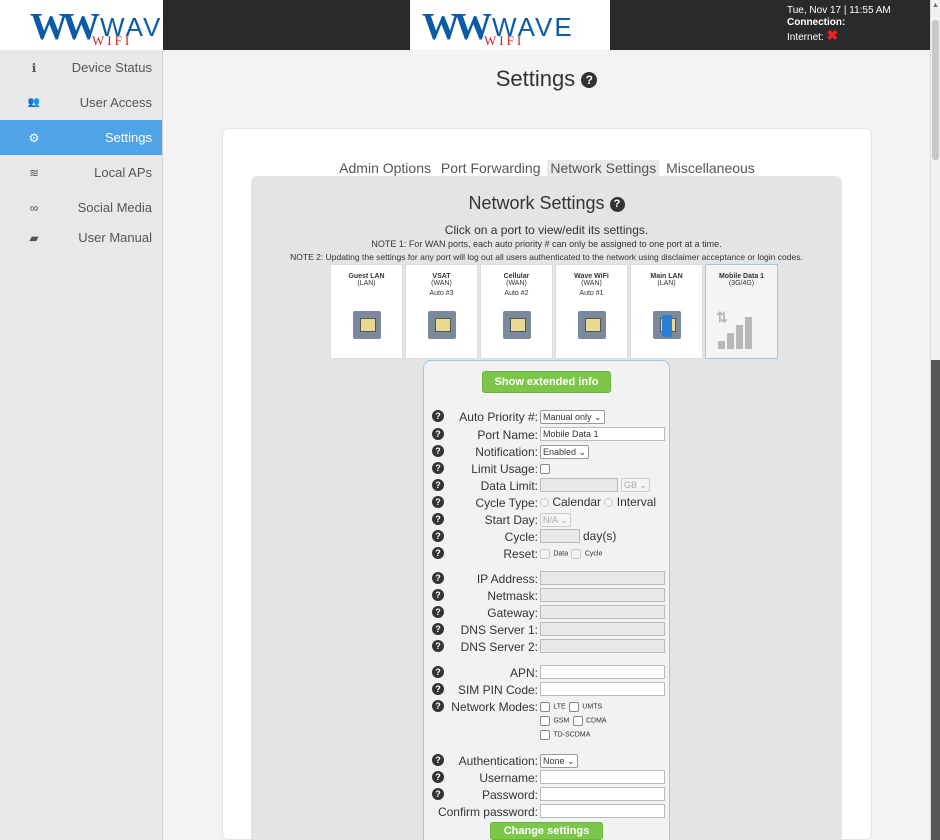  I want to click on ip-address-input, so click(602, 578).